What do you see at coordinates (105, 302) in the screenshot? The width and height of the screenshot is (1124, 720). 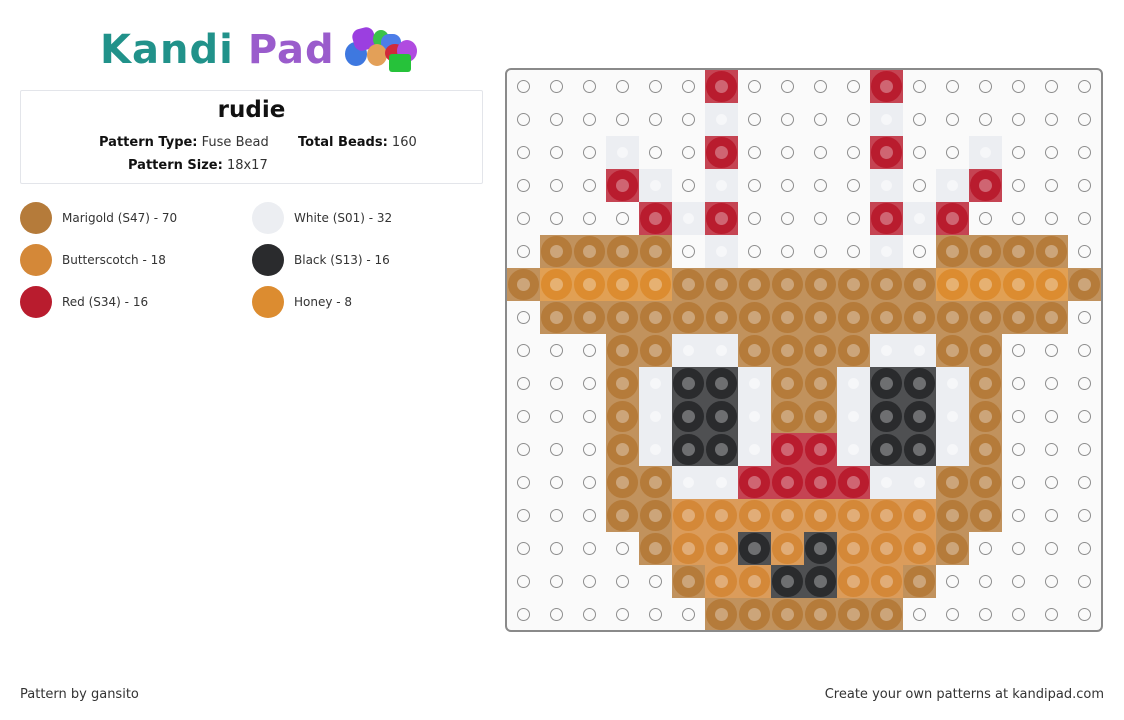 I see `legend-label: Red (S34) - 16` at bounding box center [105, 302].